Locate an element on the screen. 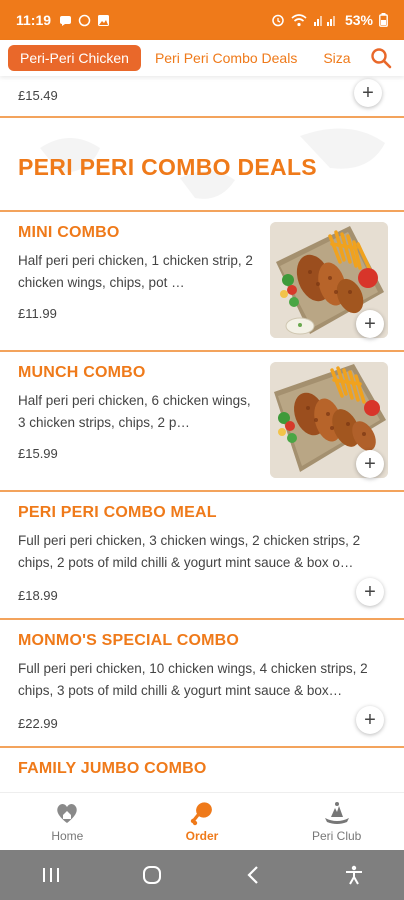 The height and width of the screenshot is (900, 404). alarm-icon is located at coordinates (278, 20).